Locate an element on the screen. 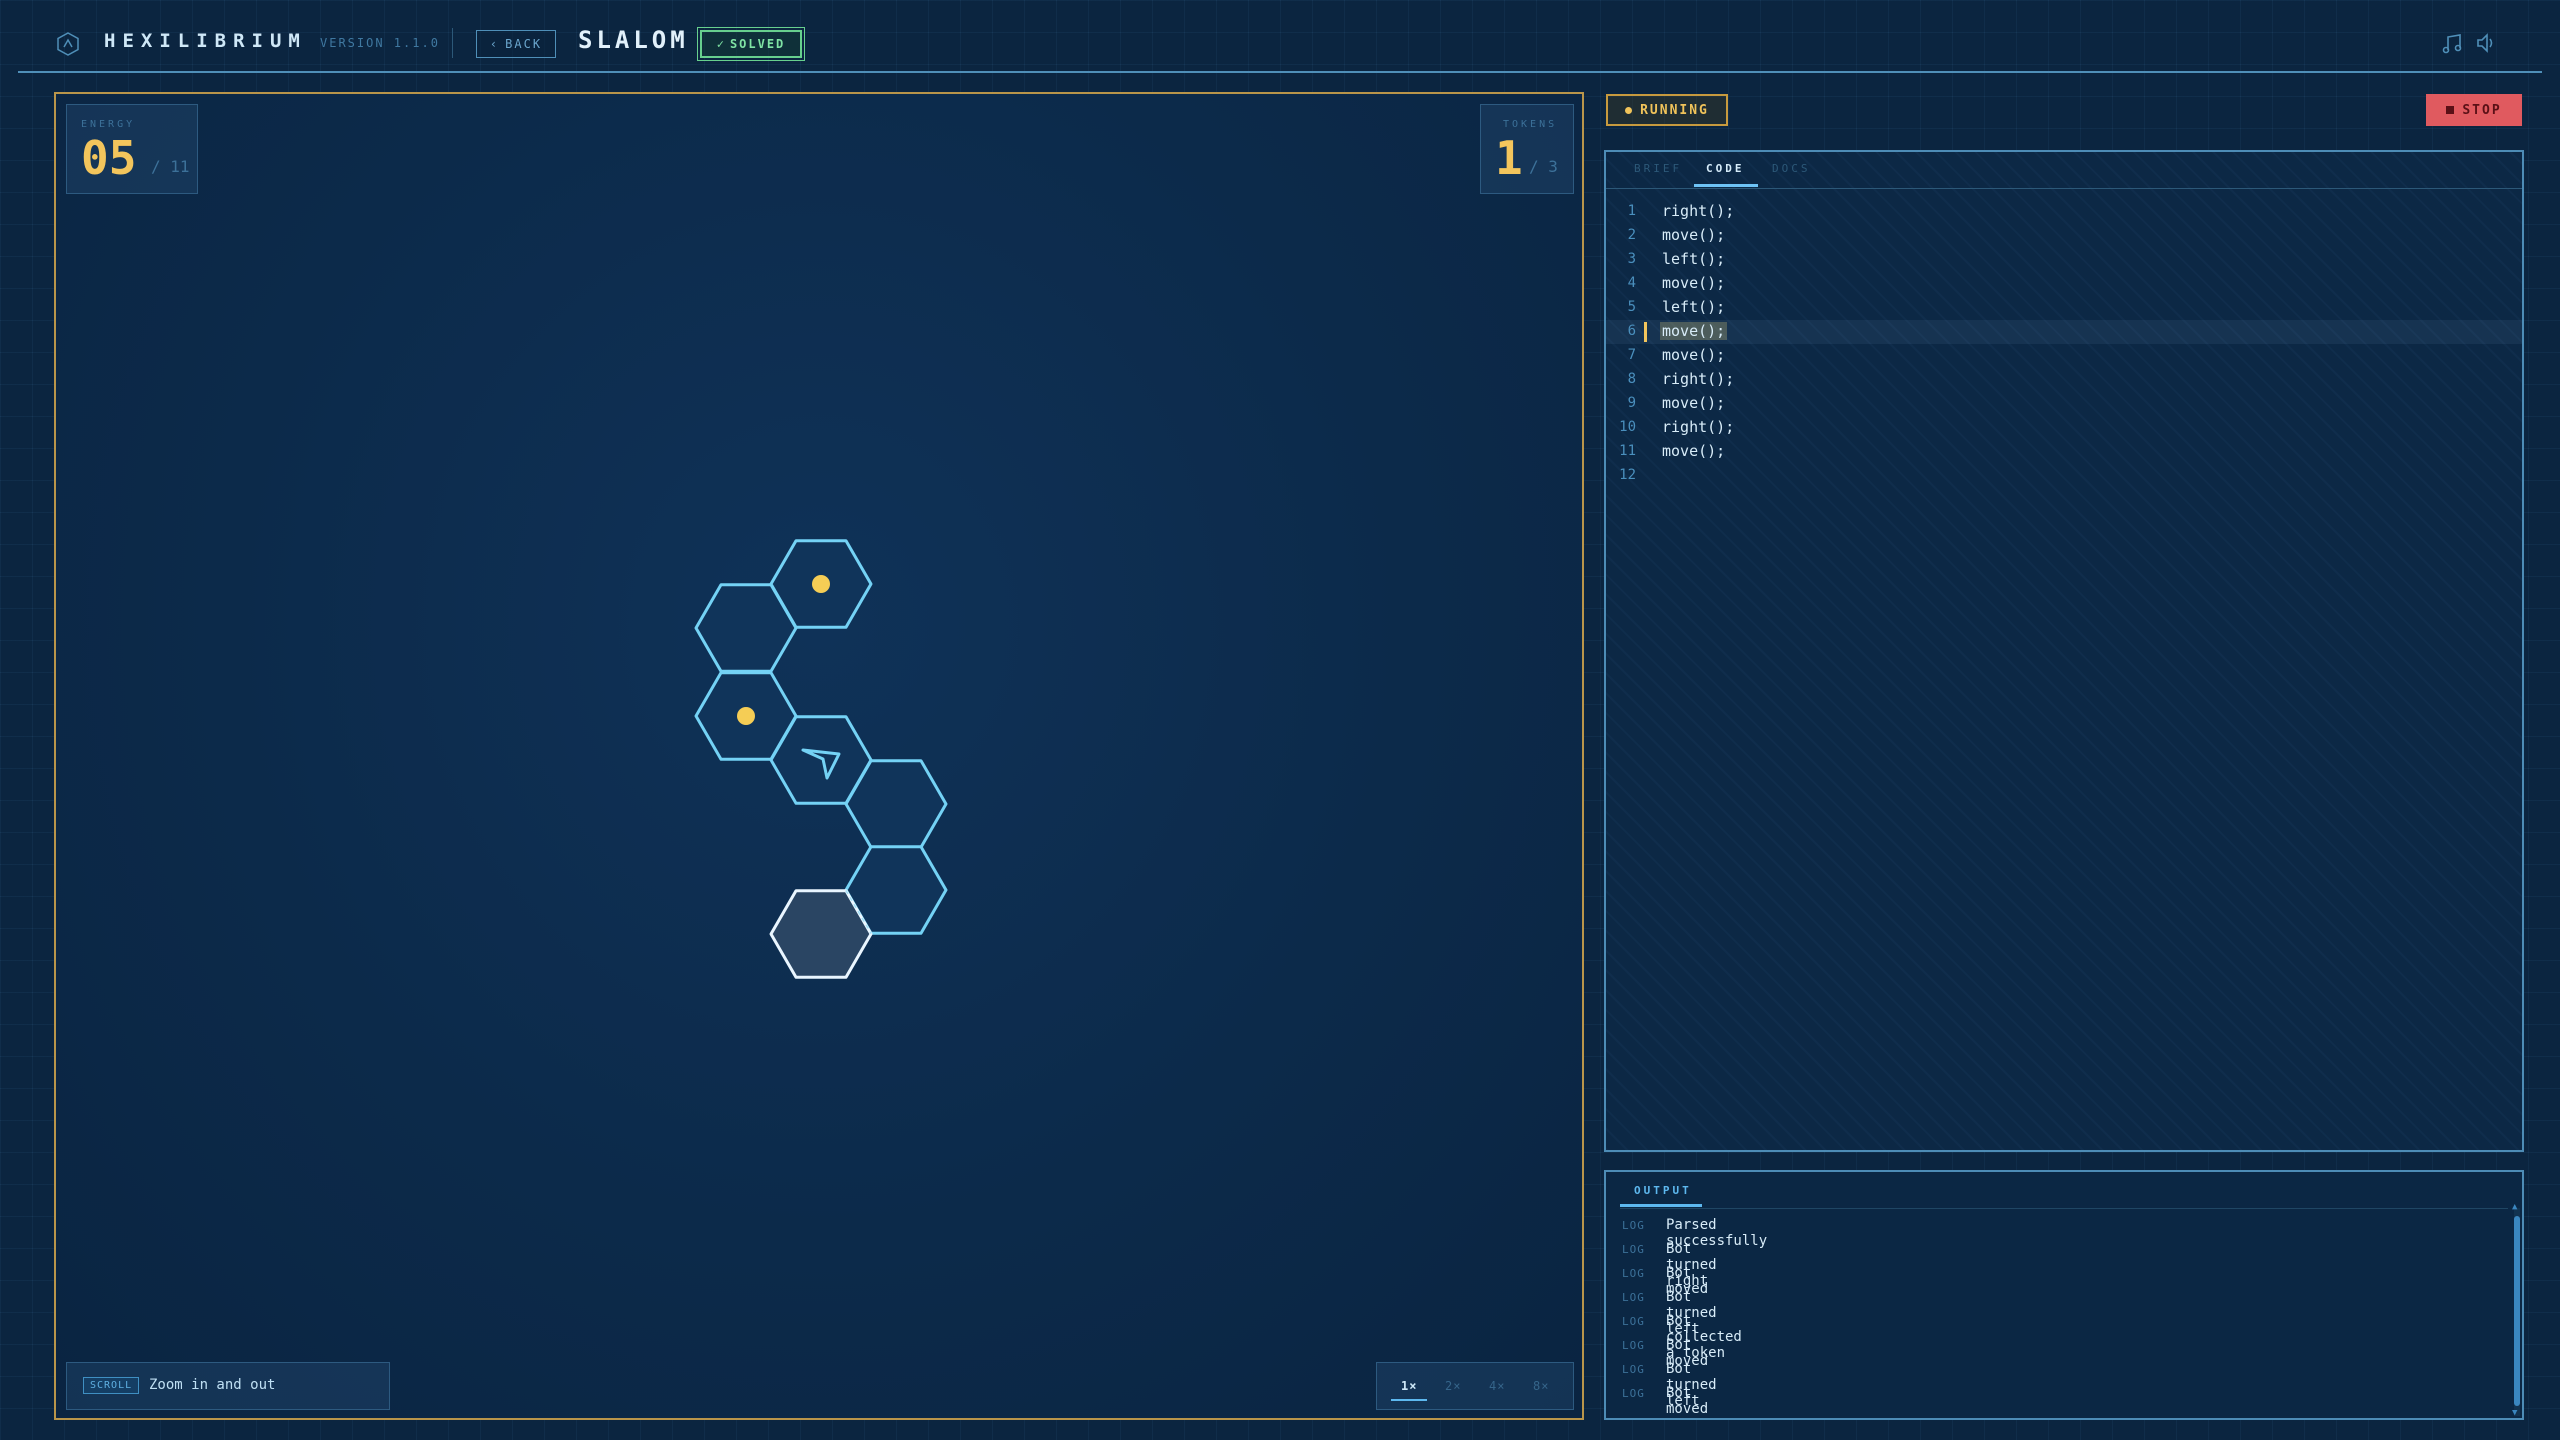 This screenshot has width=2560, height=1440. scroll-down-icon: ▼ is located at coordinates (2514, 1413).